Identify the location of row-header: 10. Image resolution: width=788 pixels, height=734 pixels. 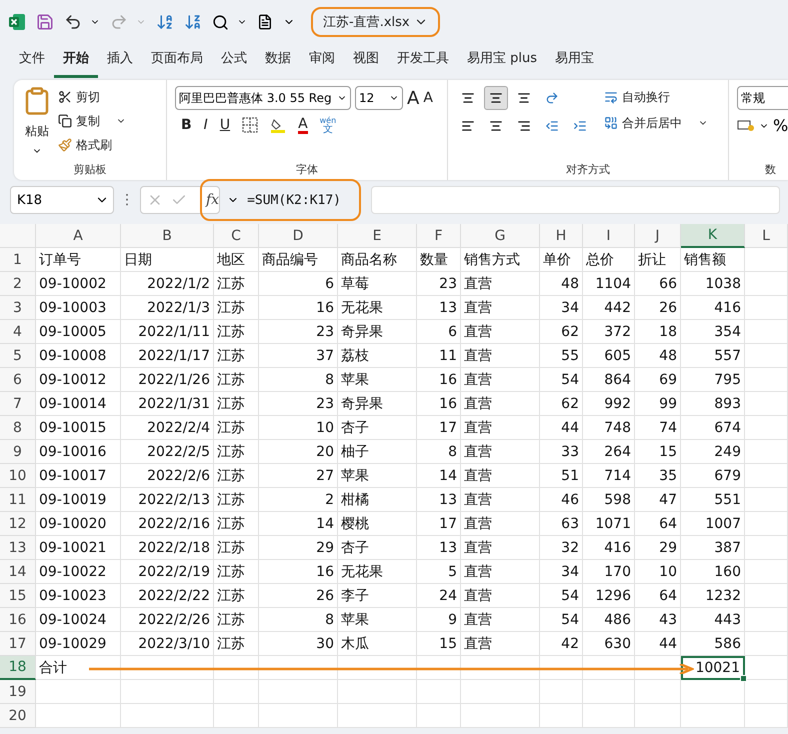
(18, 476).